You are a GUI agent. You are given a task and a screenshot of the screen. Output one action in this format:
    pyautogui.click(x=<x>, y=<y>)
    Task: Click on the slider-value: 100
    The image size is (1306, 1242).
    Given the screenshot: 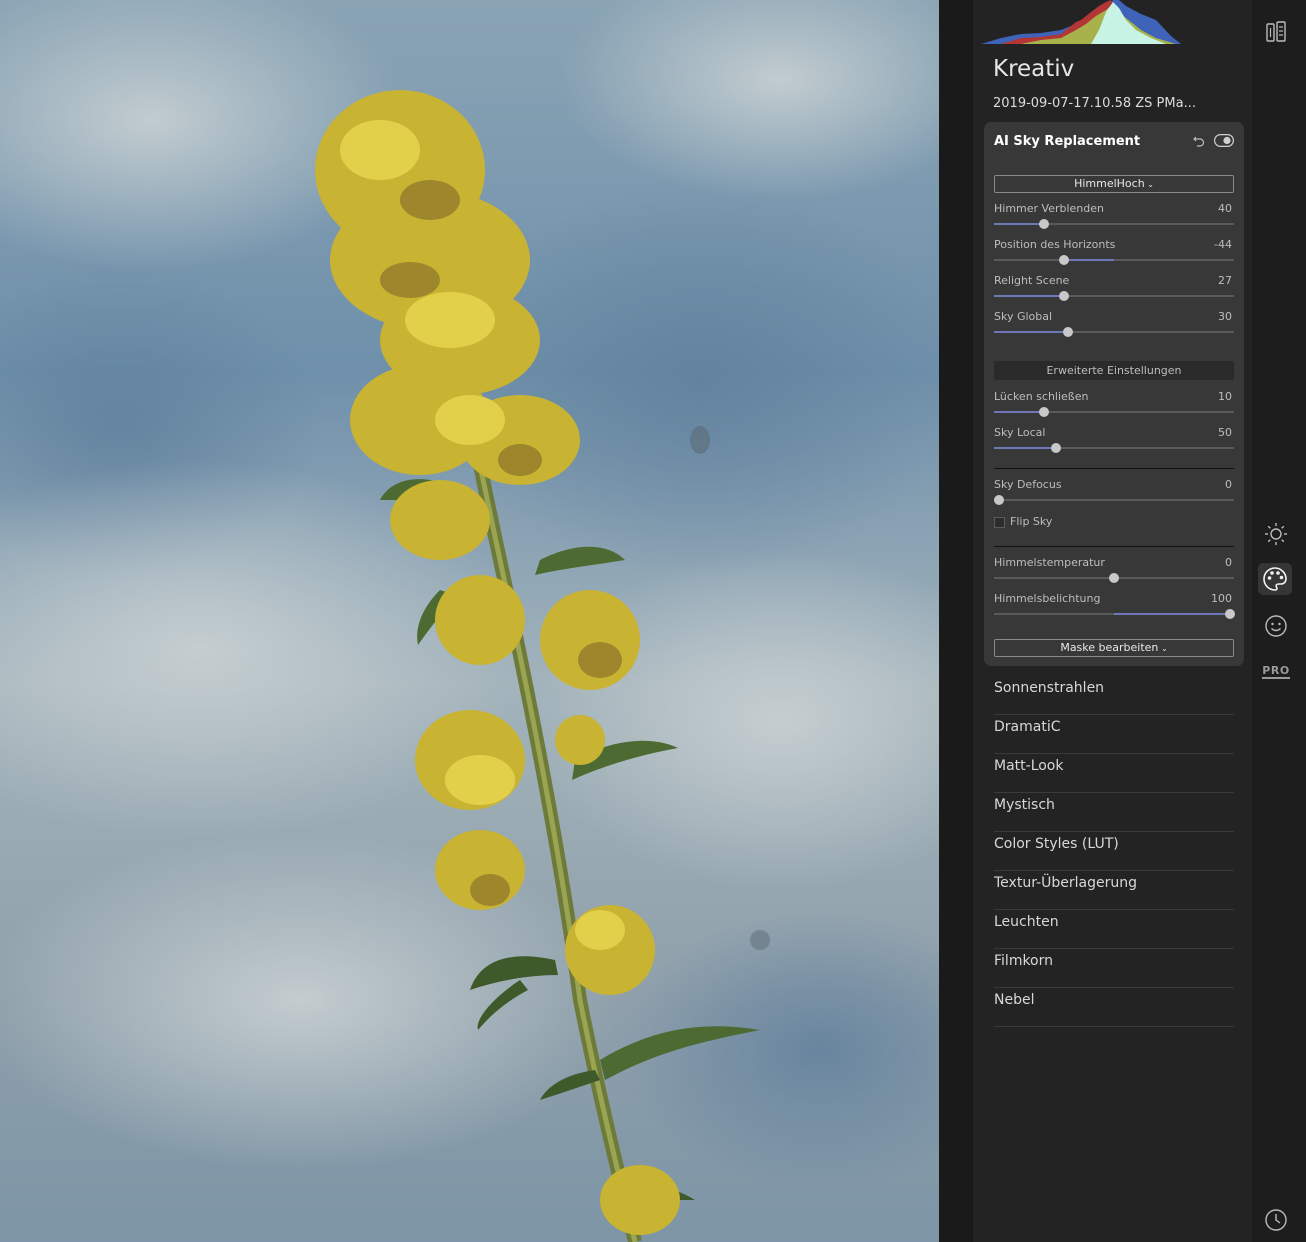 What is the action you would take?
    pyautogui.click(x=1221, y=598)
    